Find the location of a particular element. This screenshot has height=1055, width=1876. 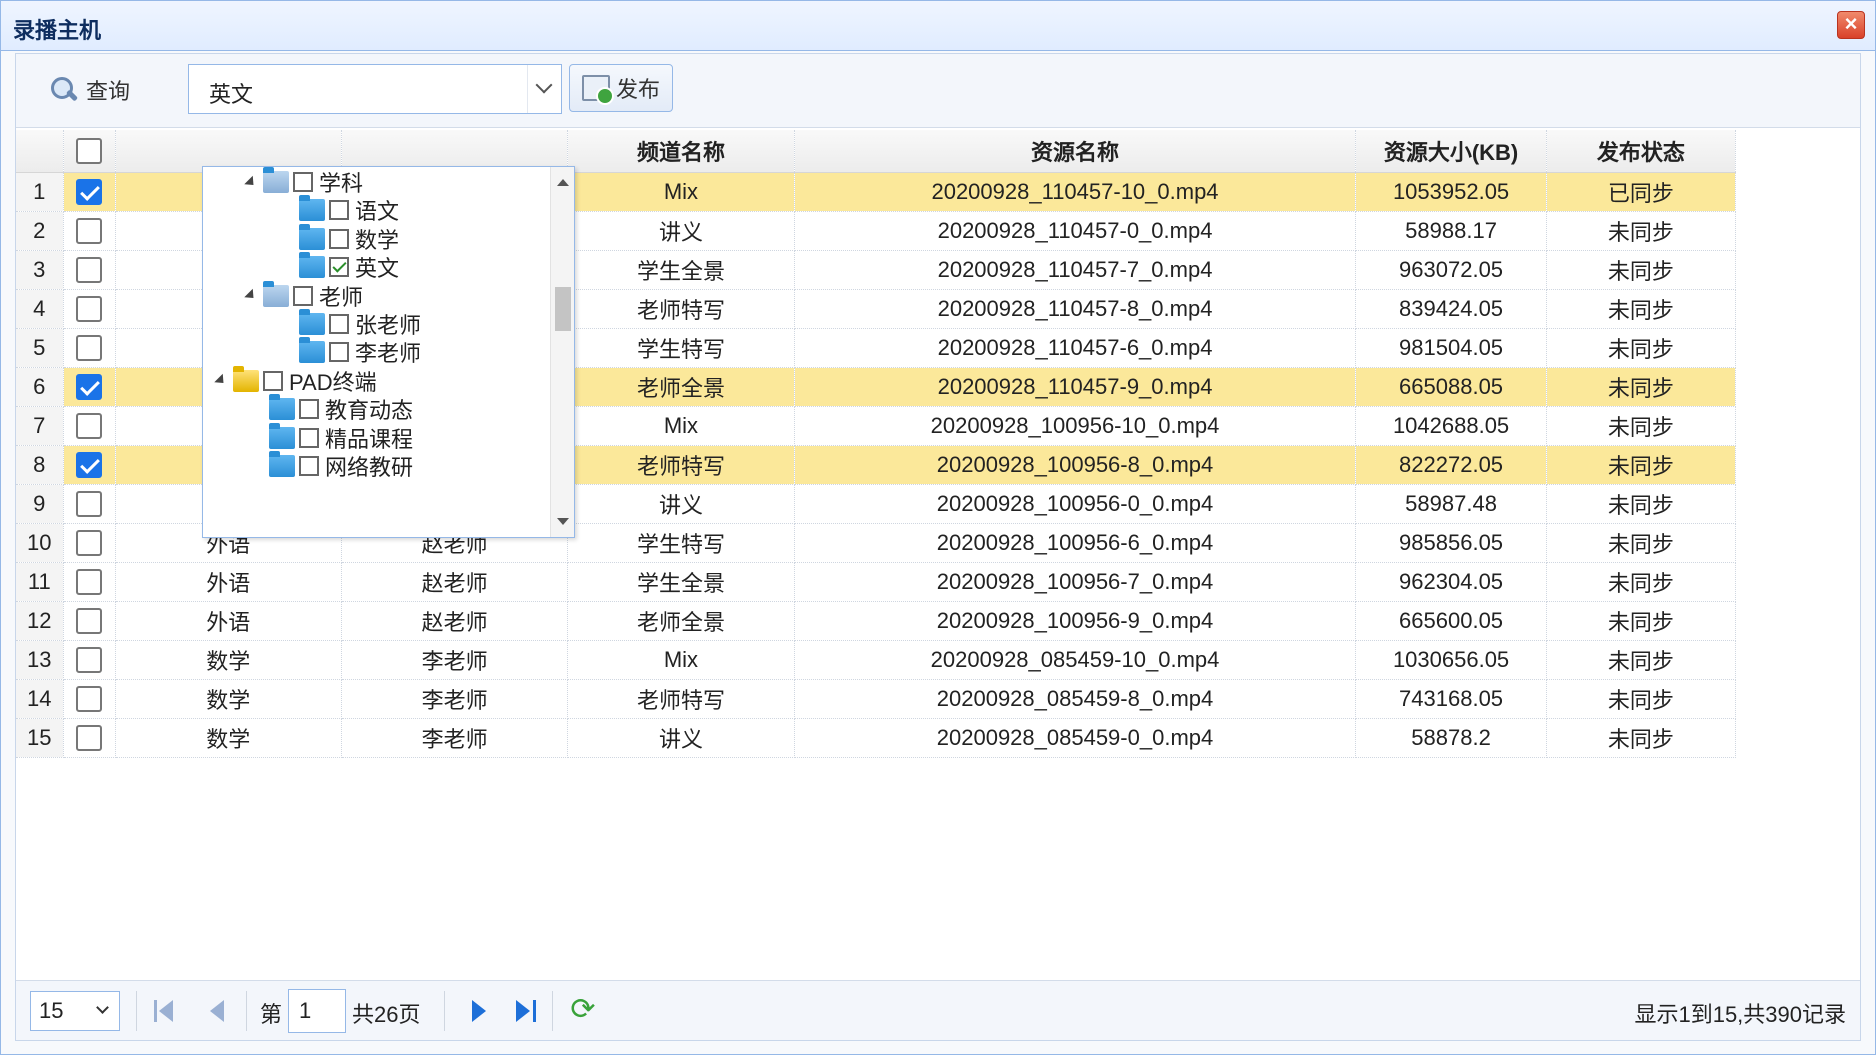

size-cell: 58988.17 is located at coordinates (1451, 231).